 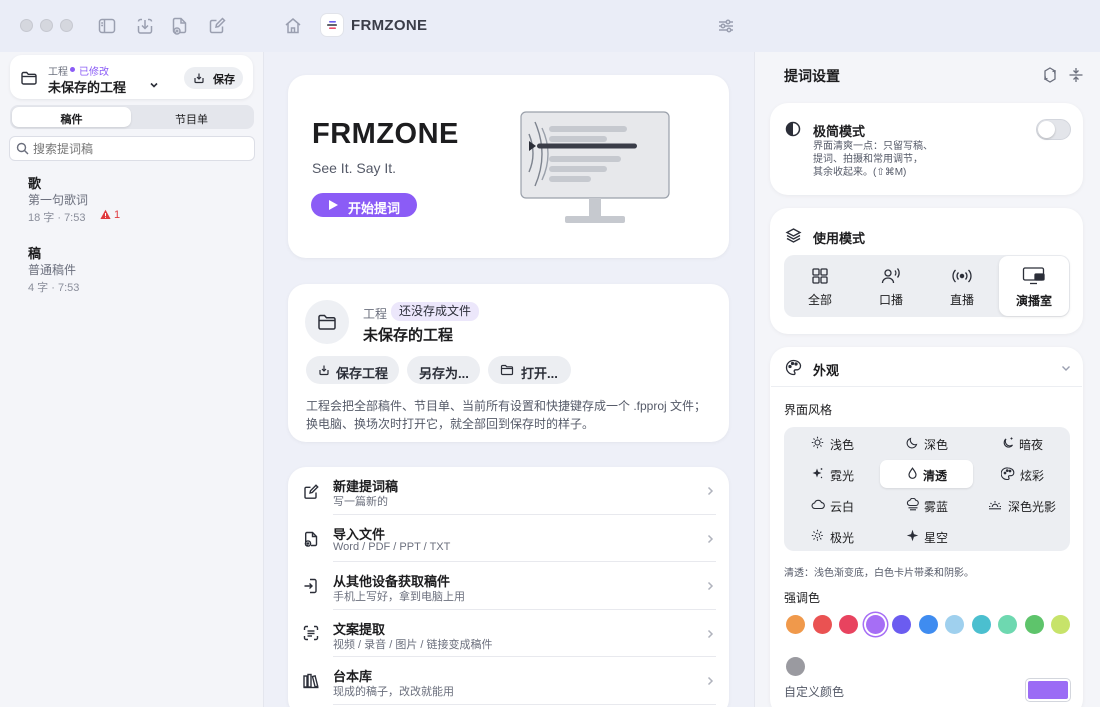 I want to click on theme-label: 云白, so click(x=842, y=507).